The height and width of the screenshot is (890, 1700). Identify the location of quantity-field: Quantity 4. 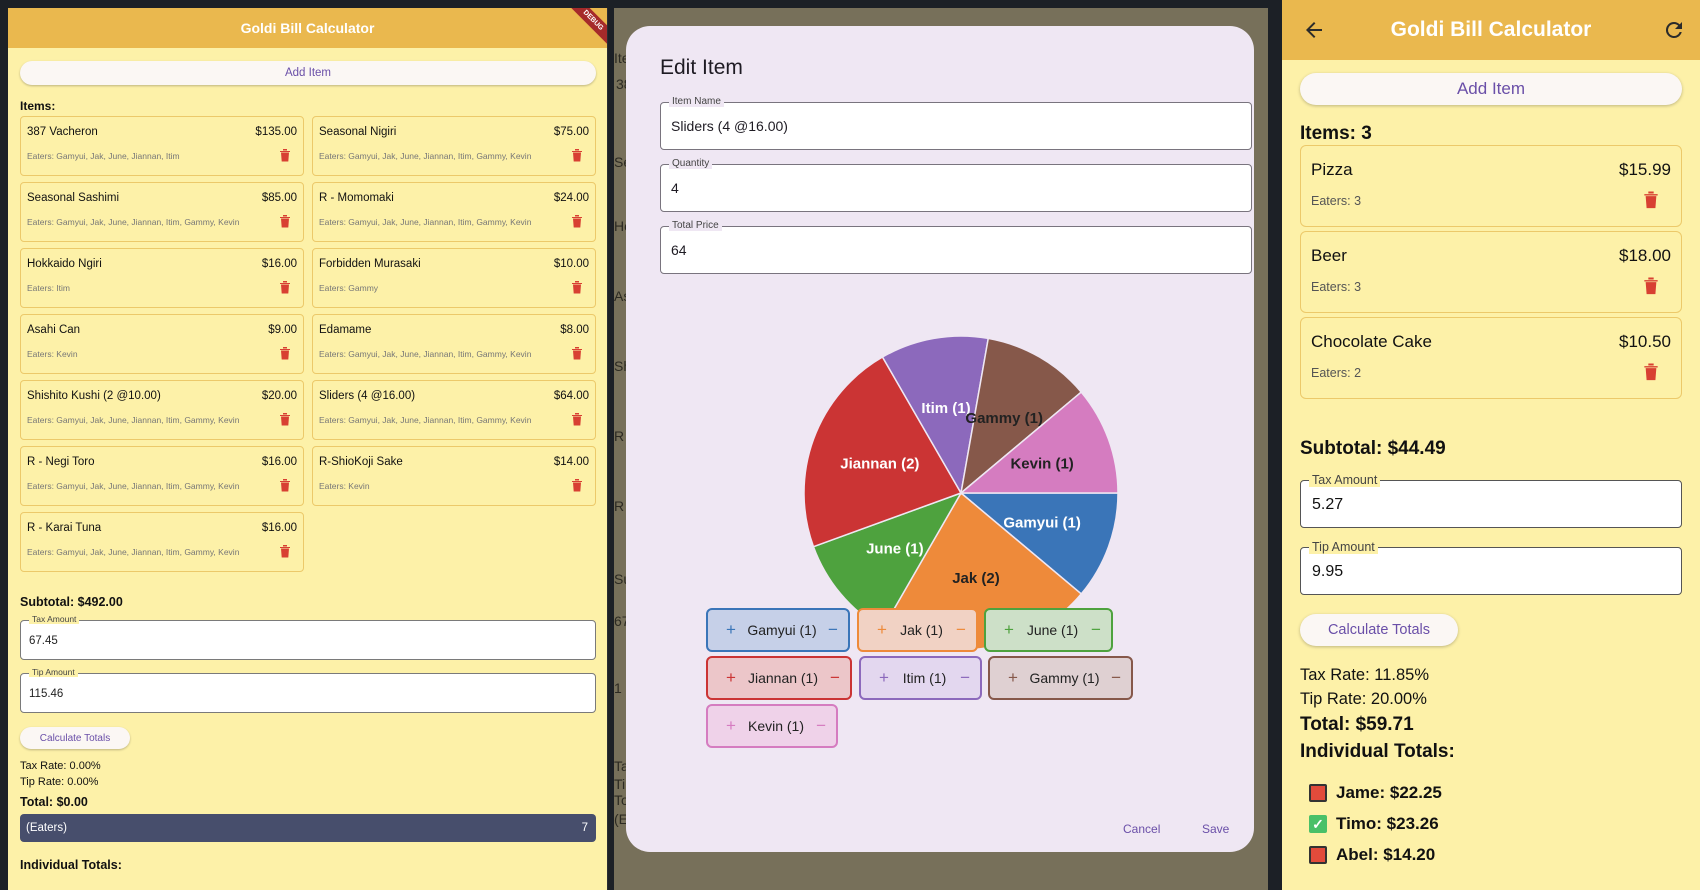
(956, 185).